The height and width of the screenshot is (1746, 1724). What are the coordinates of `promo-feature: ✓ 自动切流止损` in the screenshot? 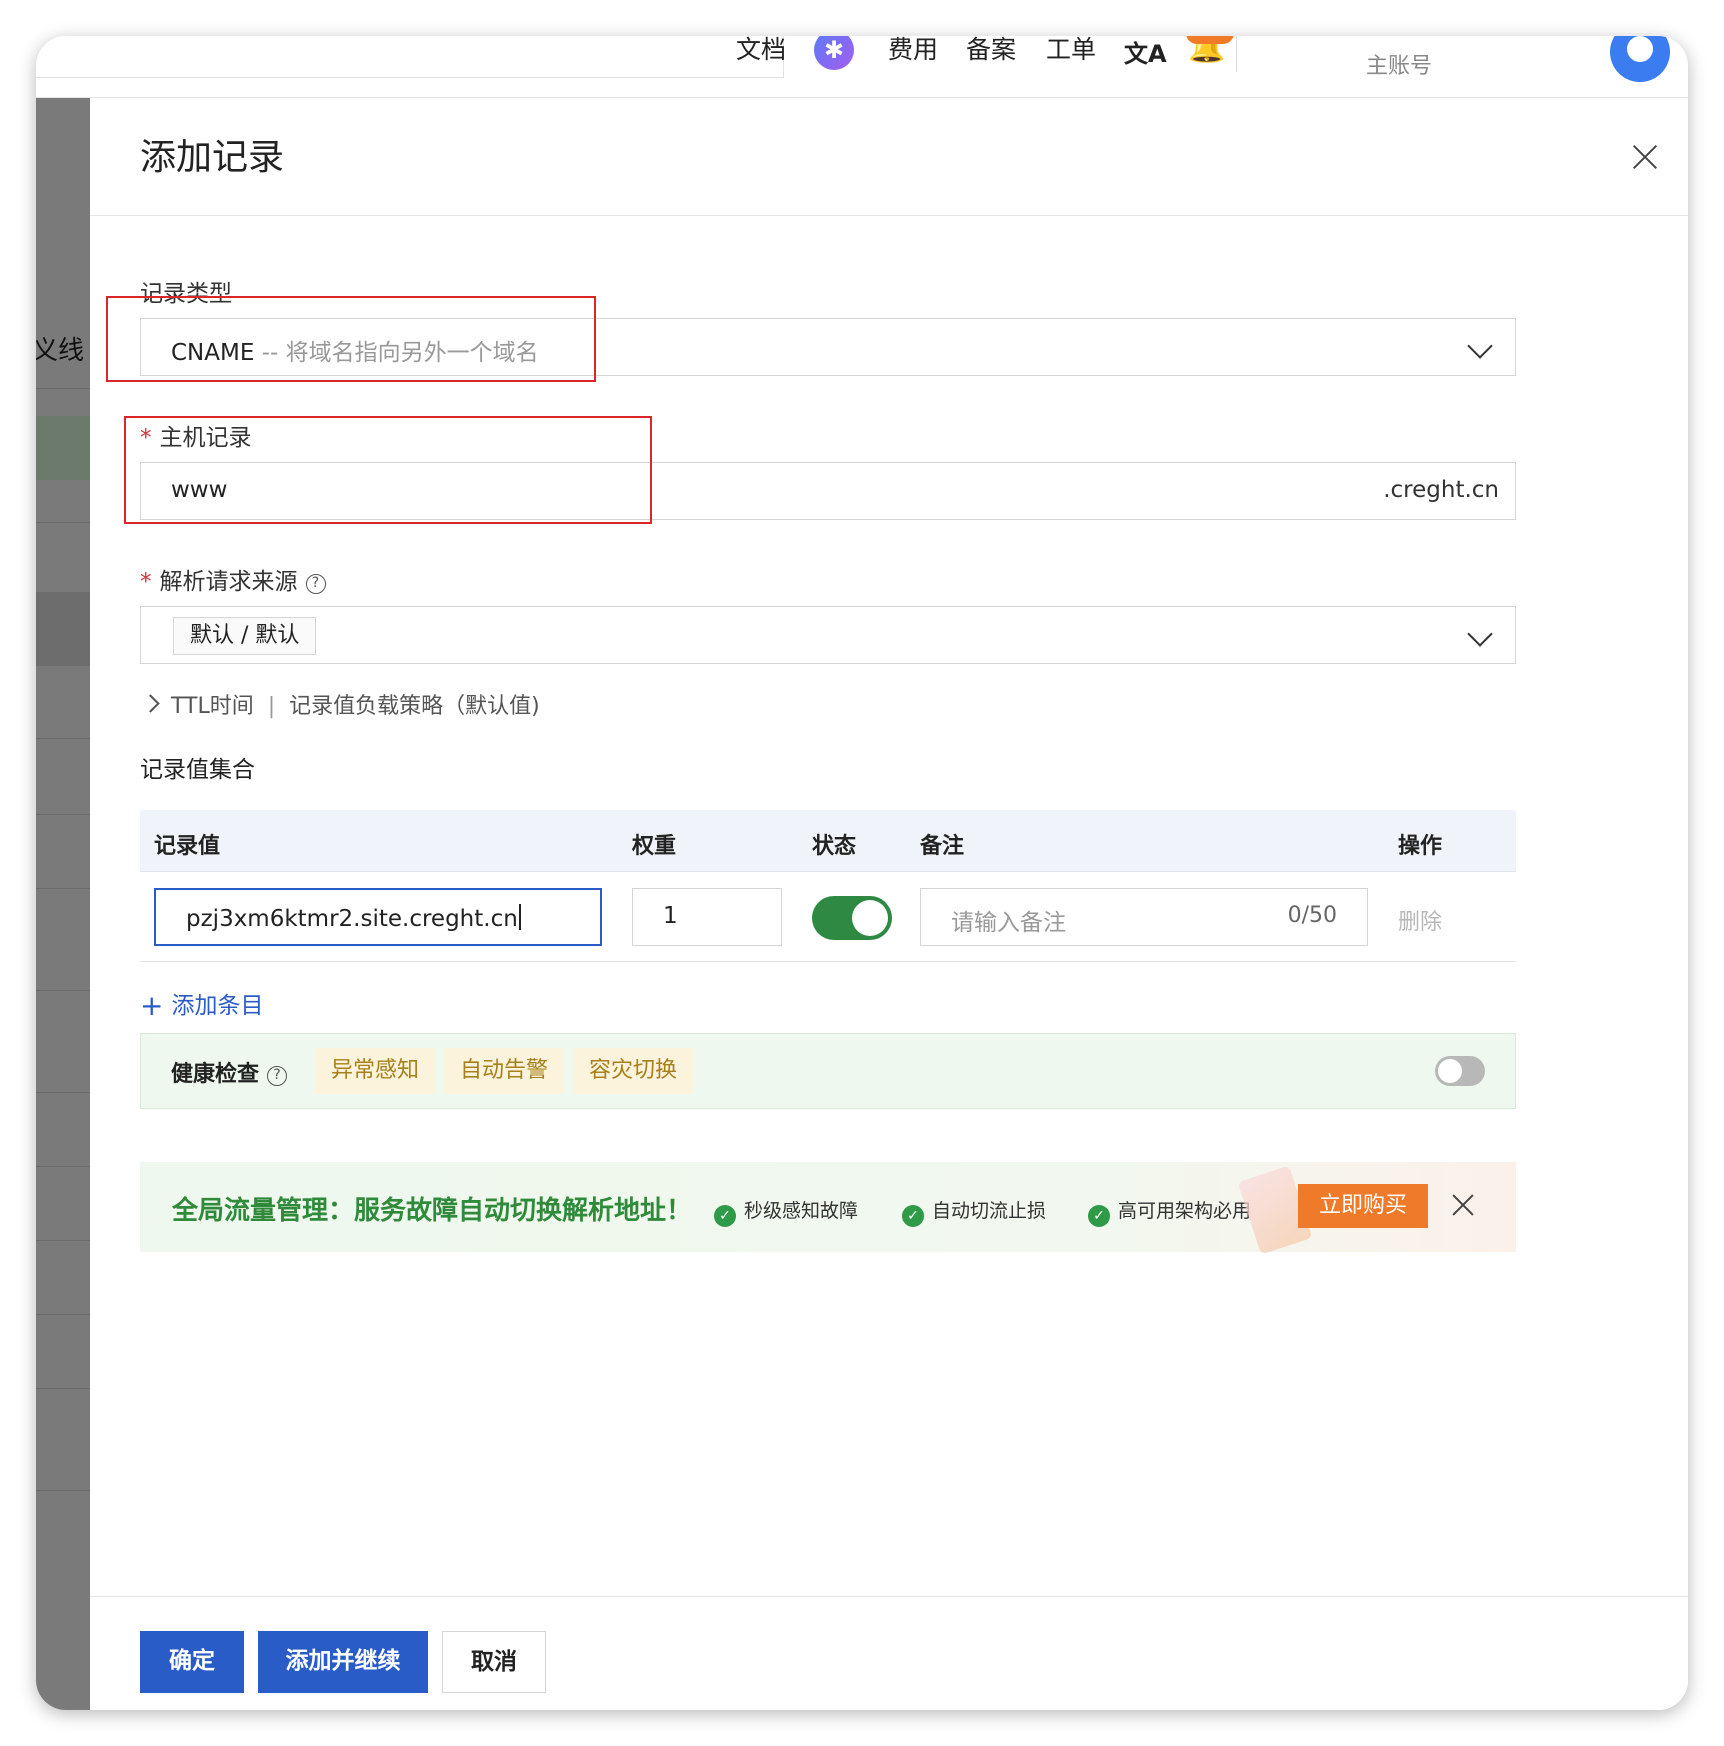 It's located at (974, 1211).